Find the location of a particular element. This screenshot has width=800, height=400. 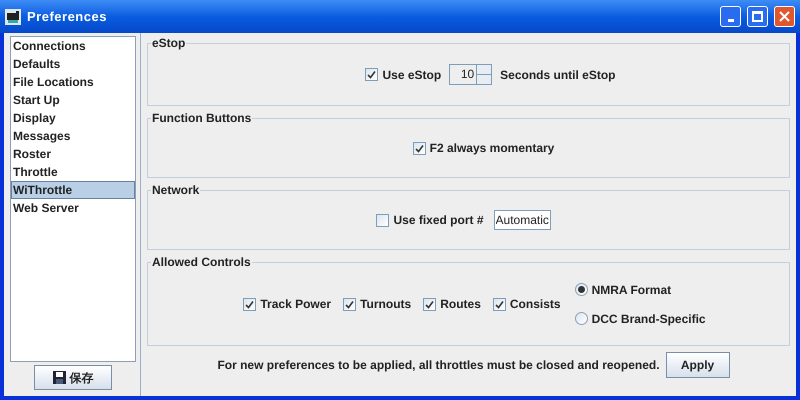

seconds-spinner: 10 is located at coordinates (470, 74).